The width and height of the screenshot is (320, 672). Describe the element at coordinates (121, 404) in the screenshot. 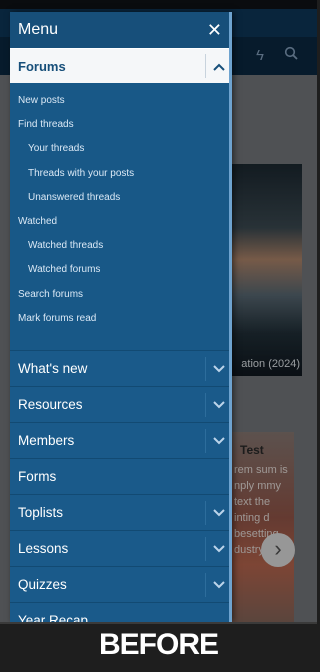

I see `menu-section-resources: Resources` at that location.